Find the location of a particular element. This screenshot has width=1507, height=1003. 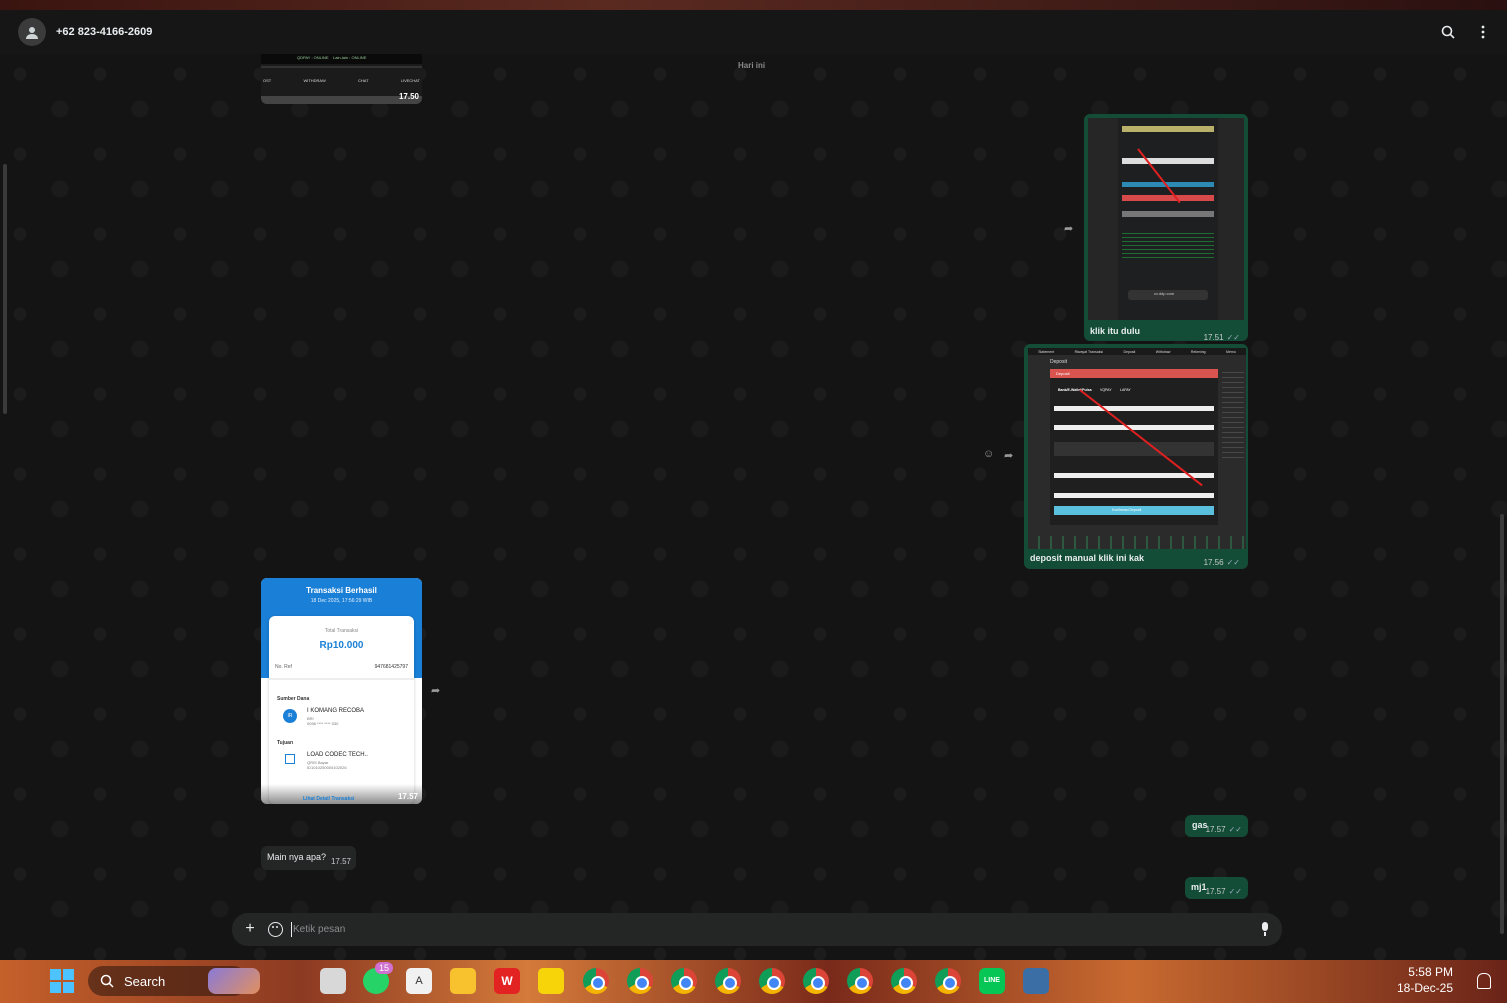

contact-avatar is located at coordinates (32, 32).